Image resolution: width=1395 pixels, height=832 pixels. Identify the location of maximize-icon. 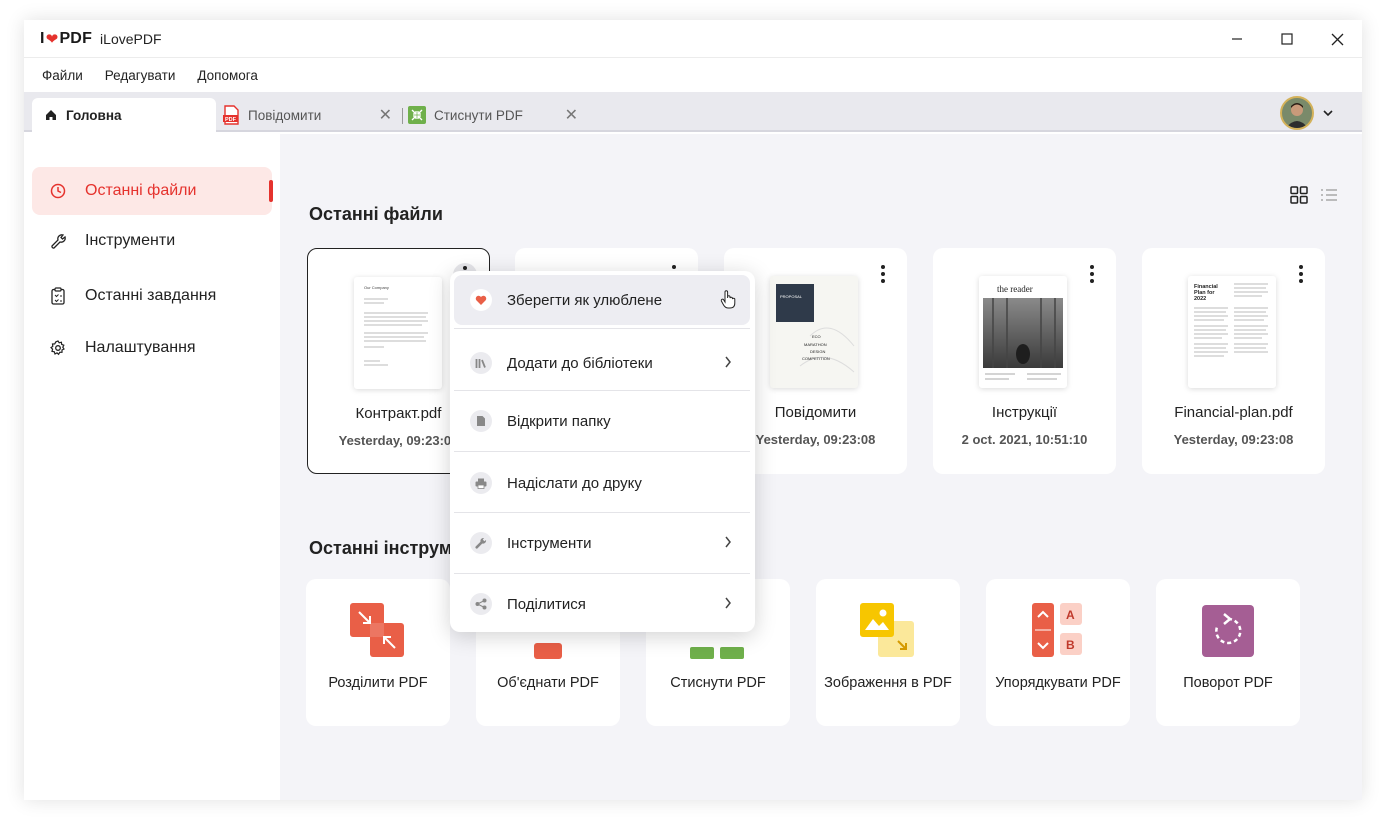
(1287, 39).